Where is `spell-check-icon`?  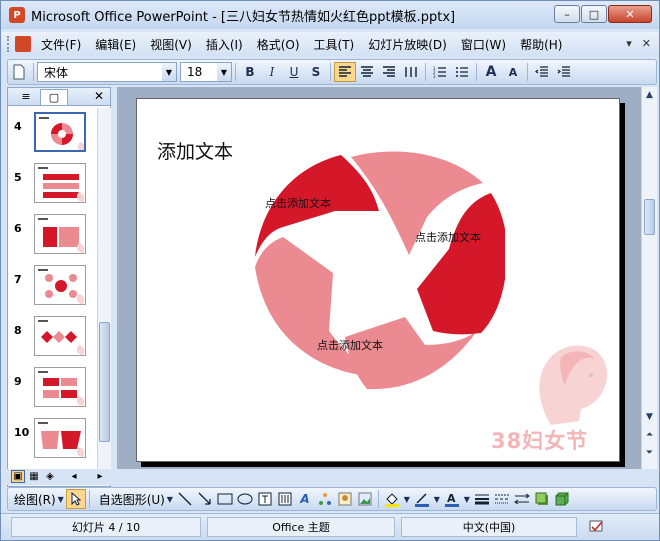
spell-check-icon is located at coordinates (597, 527).